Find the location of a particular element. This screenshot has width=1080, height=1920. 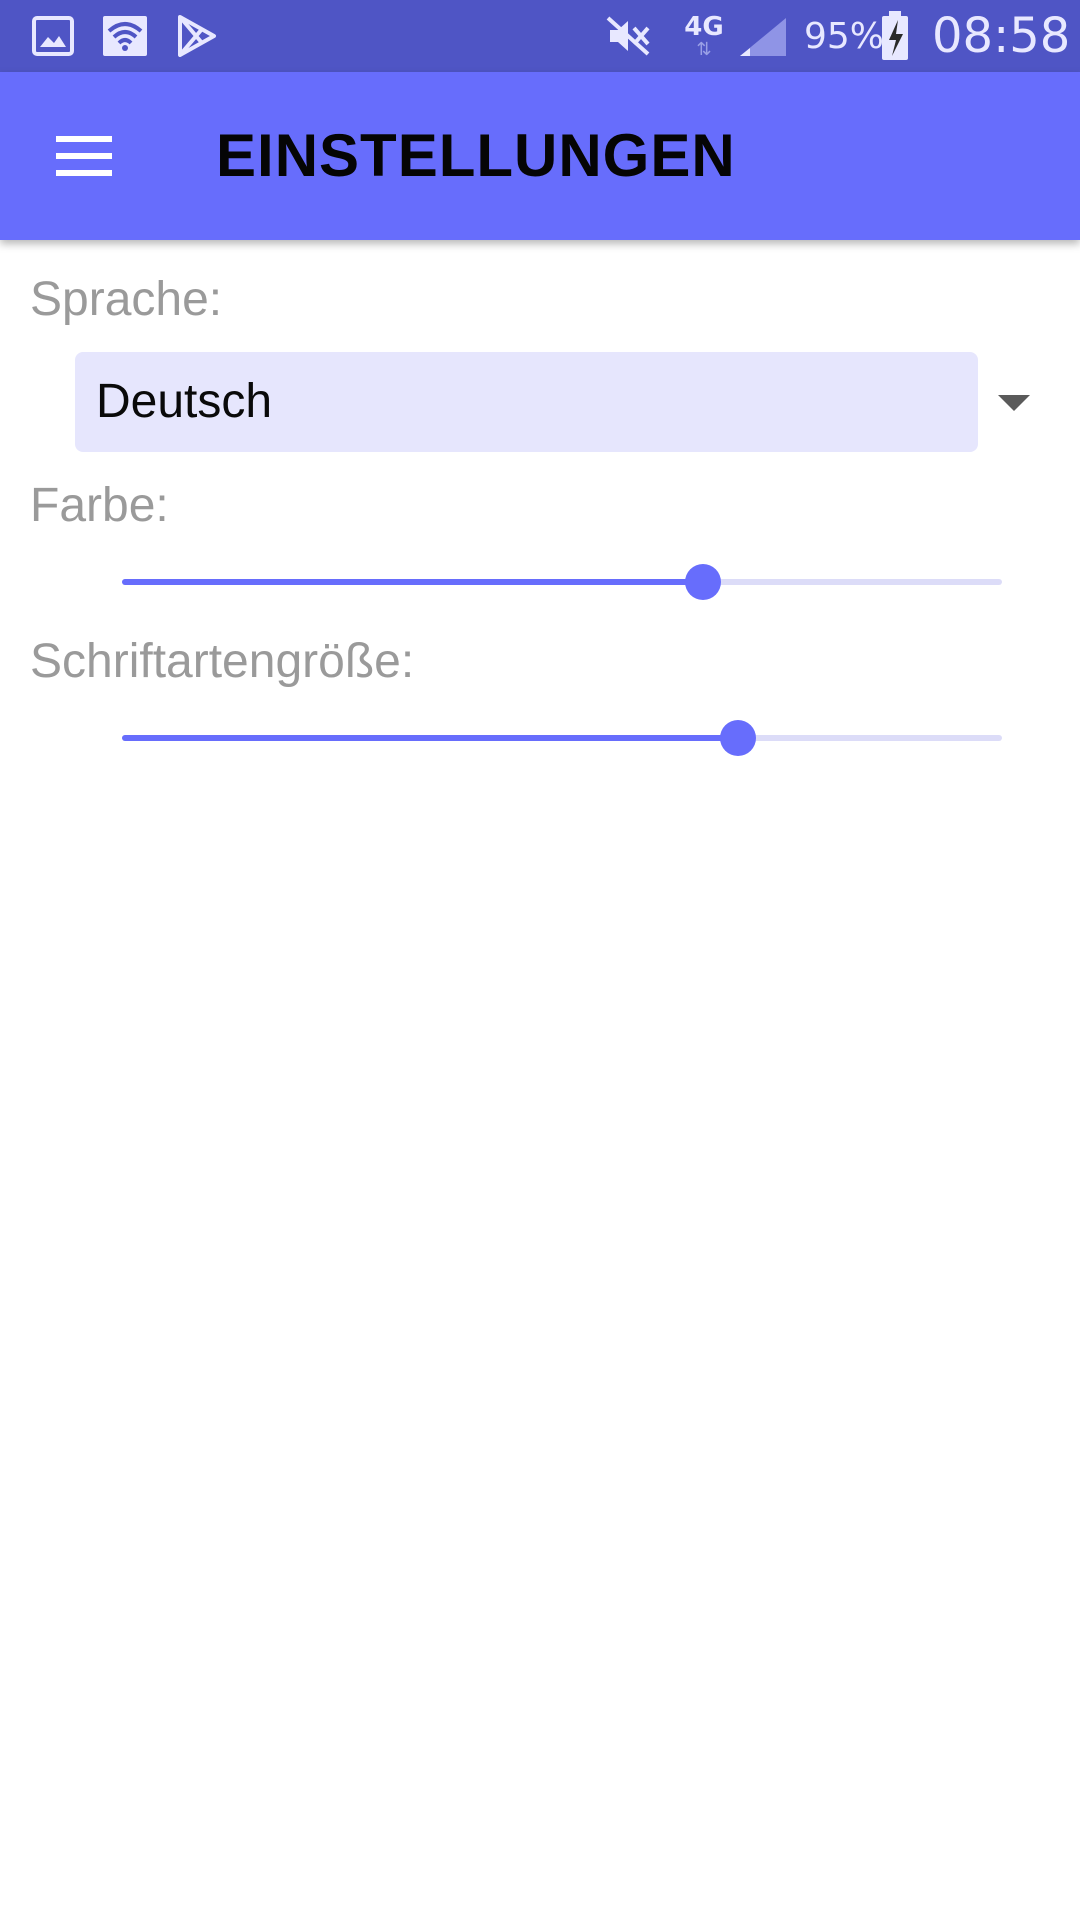

color-label: Farbe: is located at coordinates (99, 505).